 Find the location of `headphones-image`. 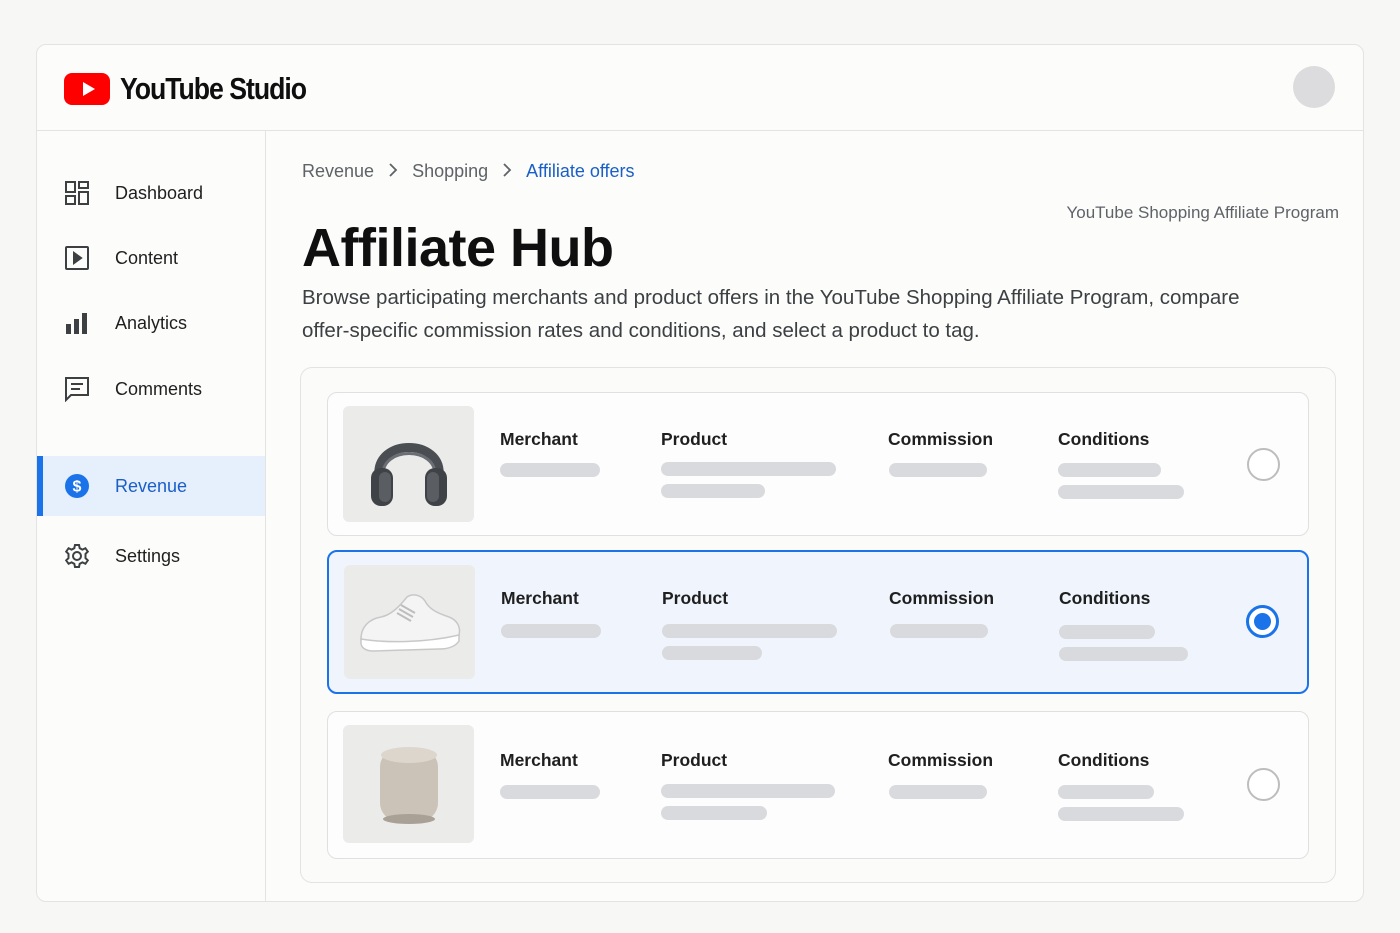

headphones-image is located at coordinates (408, 464).